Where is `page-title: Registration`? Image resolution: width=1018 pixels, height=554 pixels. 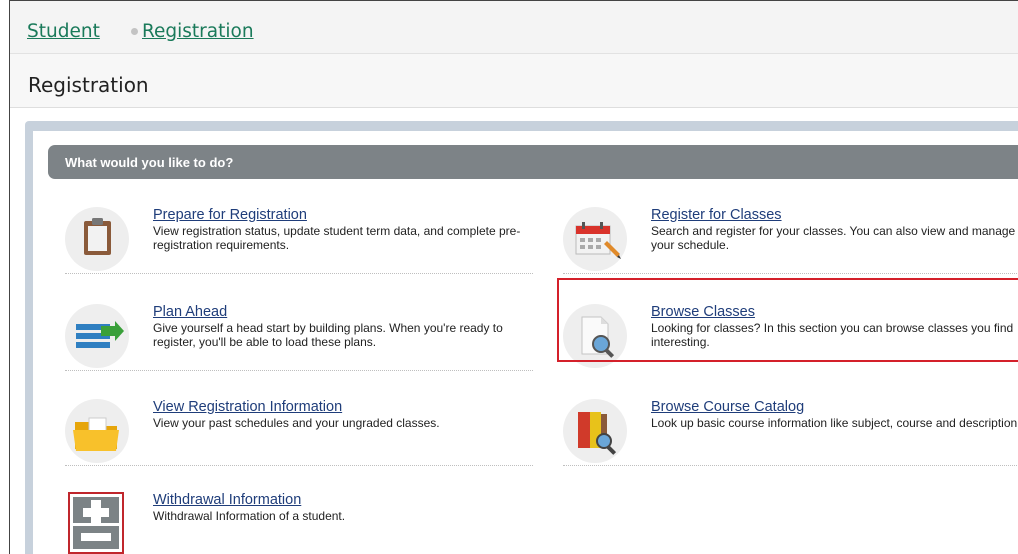 page-title: Registration is located at coordinates (88, 85).